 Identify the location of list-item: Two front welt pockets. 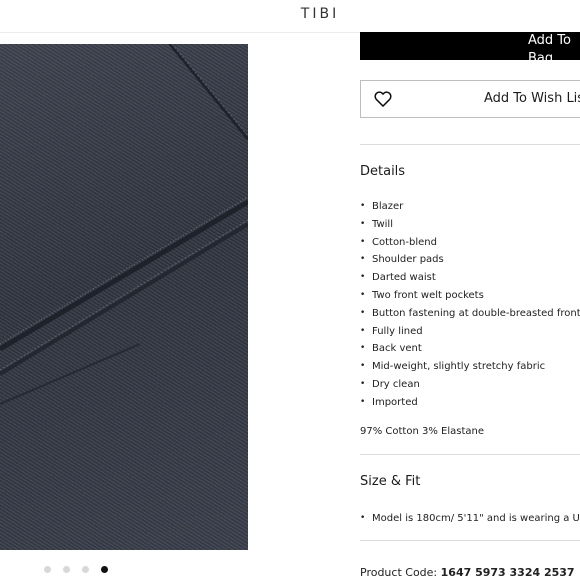
(470, 296).